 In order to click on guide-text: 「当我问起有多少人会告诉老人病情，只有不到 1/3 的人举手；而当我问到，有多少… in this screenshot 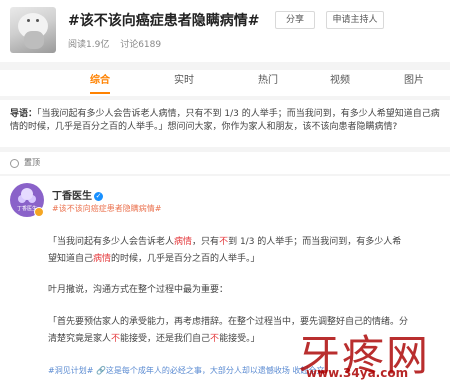, I will do `click(225, 120)`.